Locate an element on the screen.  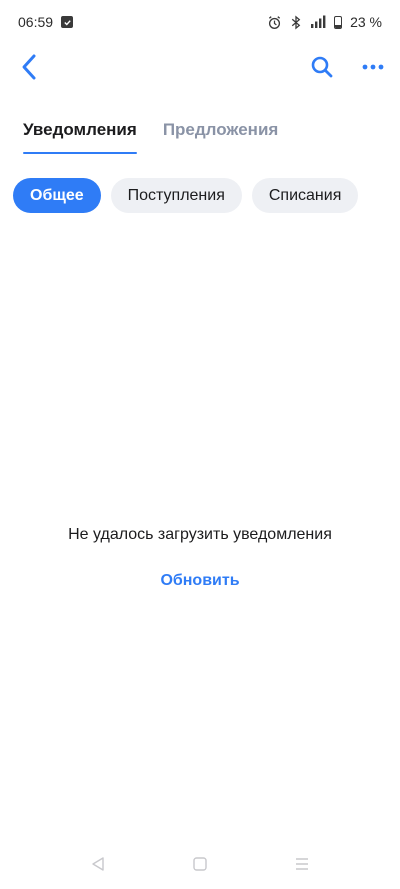
status-time: 06:59 is located at coordinates (36, 22).